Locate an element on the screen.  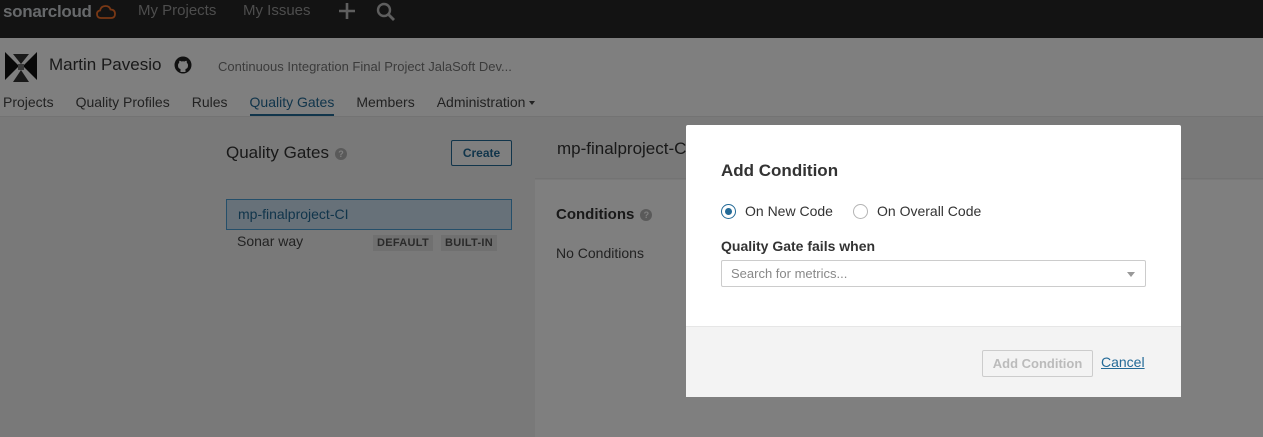
cancel-link: Cancel is located at coordinates (1123, 362).